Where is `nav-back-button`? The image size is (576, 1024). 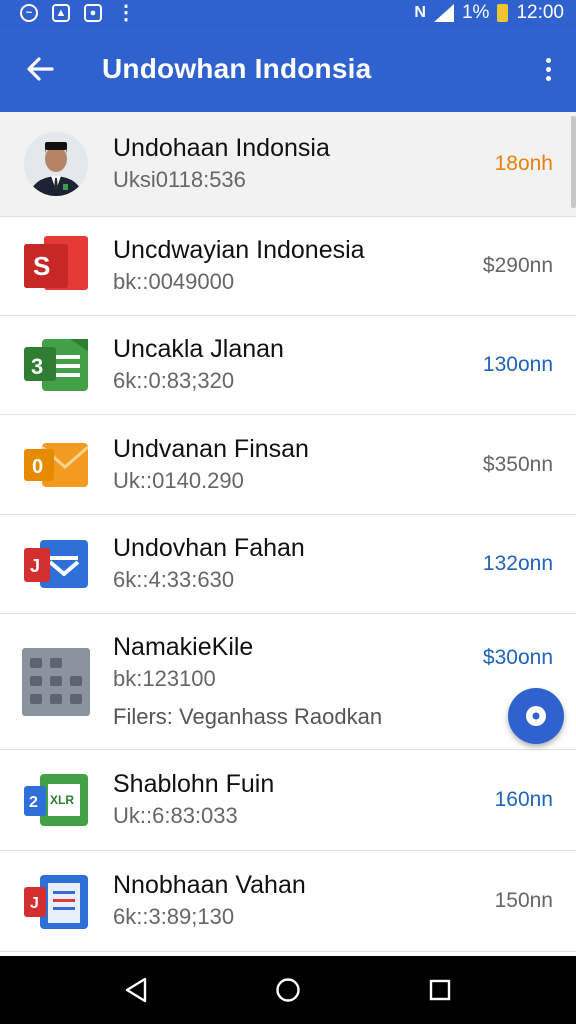 nav-back-button is located at coordinates (136, 990).